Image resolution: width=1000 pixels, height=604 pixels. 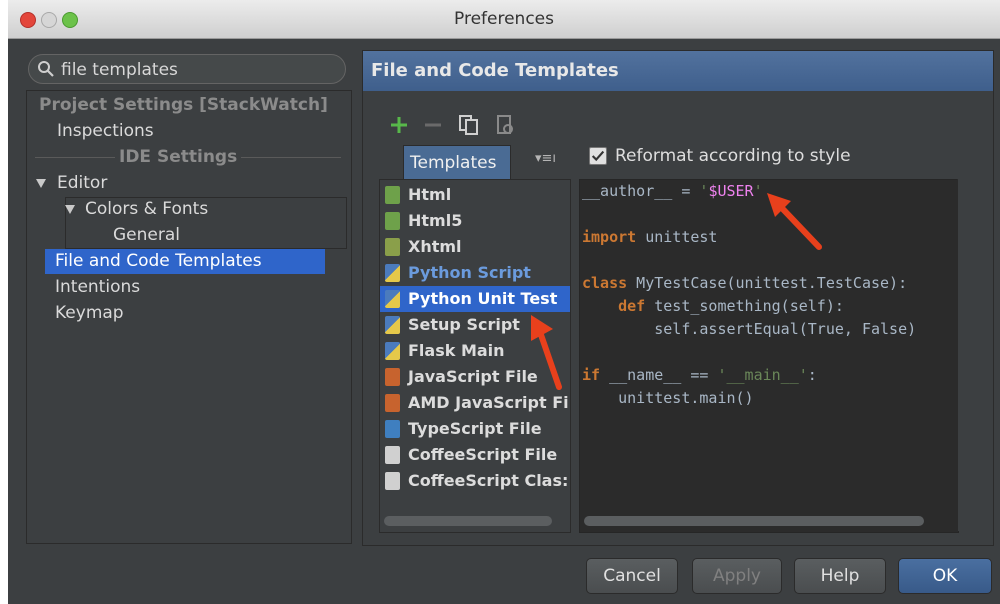 What do you see at coordinates (146, 235) in the screenshot?
I see `tree-item-label: General` at bounding box center [146, 235].